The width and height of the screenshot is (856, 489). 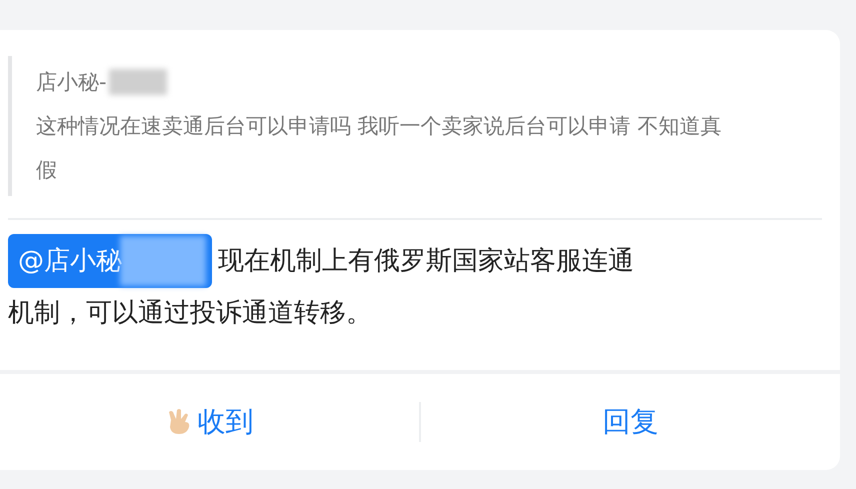 What do you see at coordinates (630, 422) in the screenshot?
I see `reply-button: 回复` at bounding box center [630, 422].